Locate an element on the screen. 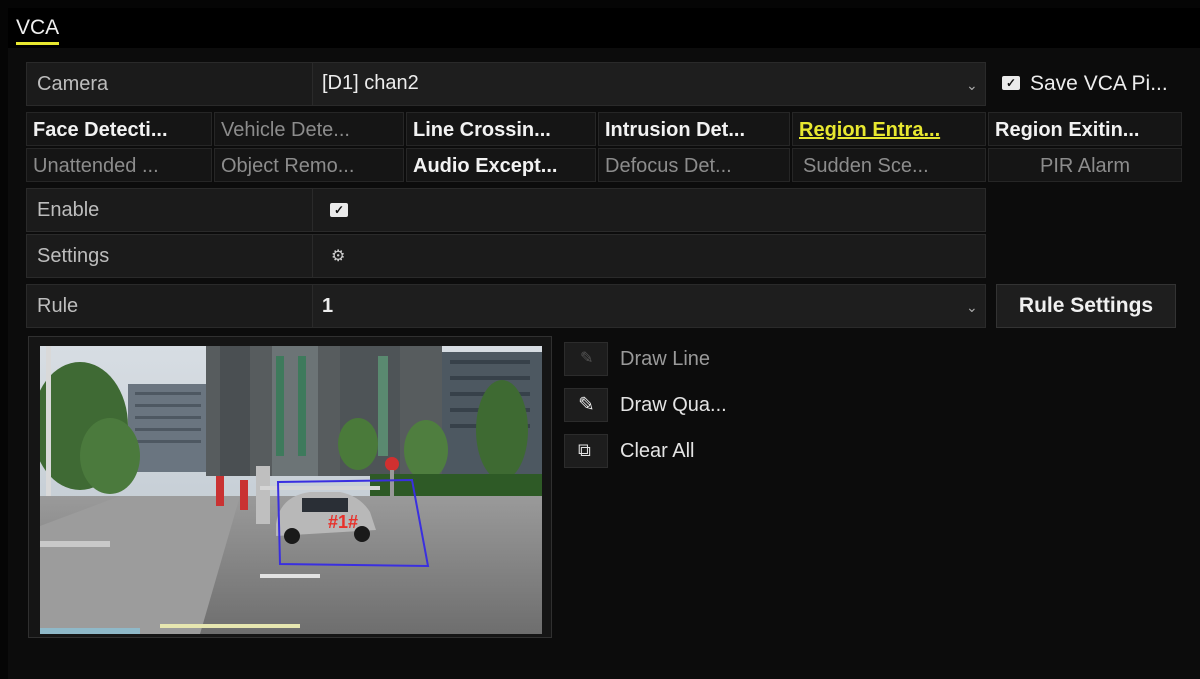 The width and height of the screenshot is (1200, 679). rule-settings-button: Rule Settings is located at coordinates (1086, 306).